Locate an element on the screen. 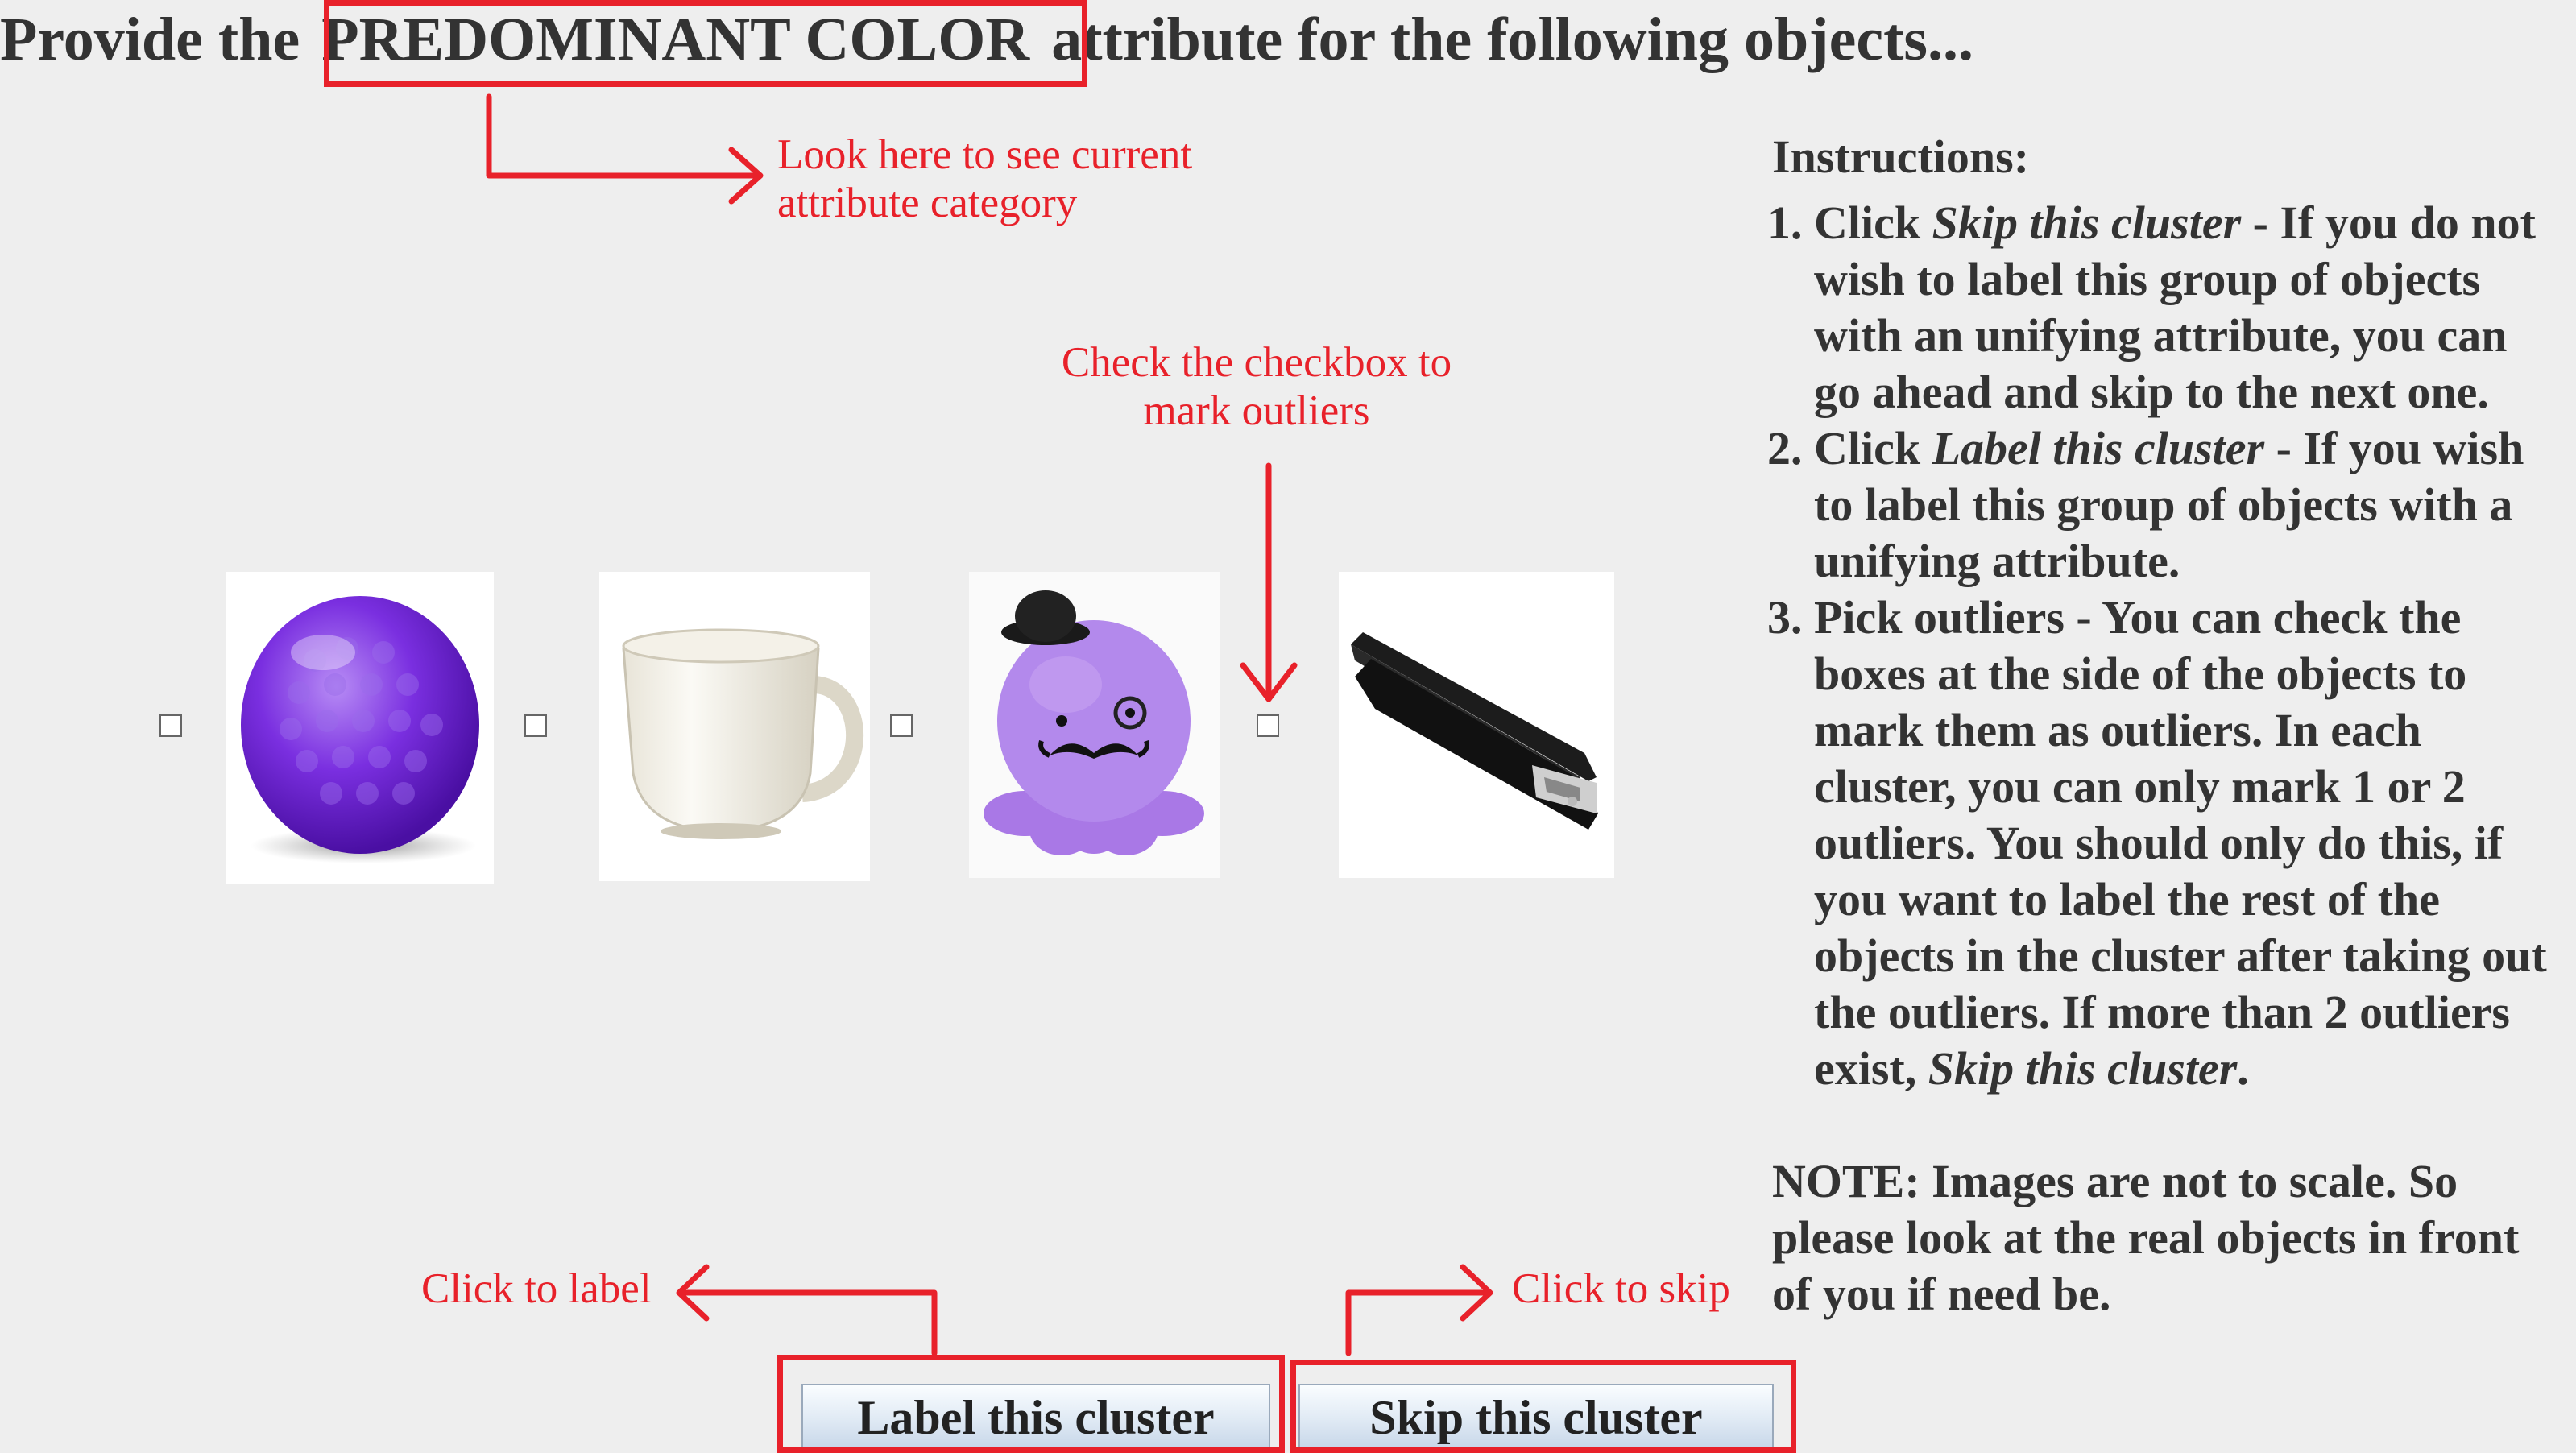 The image size is (2576, 1453). skip-arrow-icon is located at coordinates (1418, 1322).